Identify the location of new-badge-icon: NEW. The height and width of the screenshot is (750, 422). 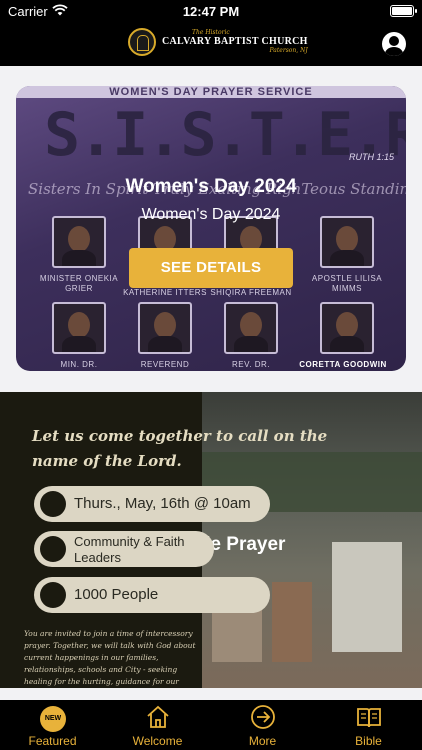
(53, 719).